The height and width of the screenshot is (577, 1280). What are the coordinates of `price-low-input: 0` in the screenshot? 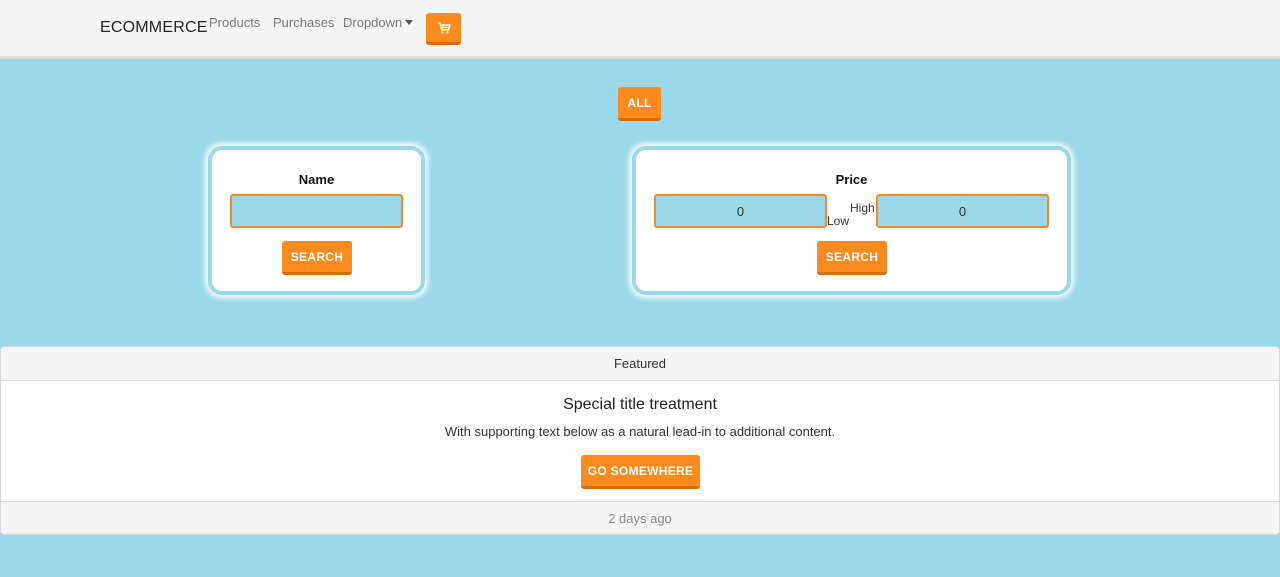 It's located at (740, 211).